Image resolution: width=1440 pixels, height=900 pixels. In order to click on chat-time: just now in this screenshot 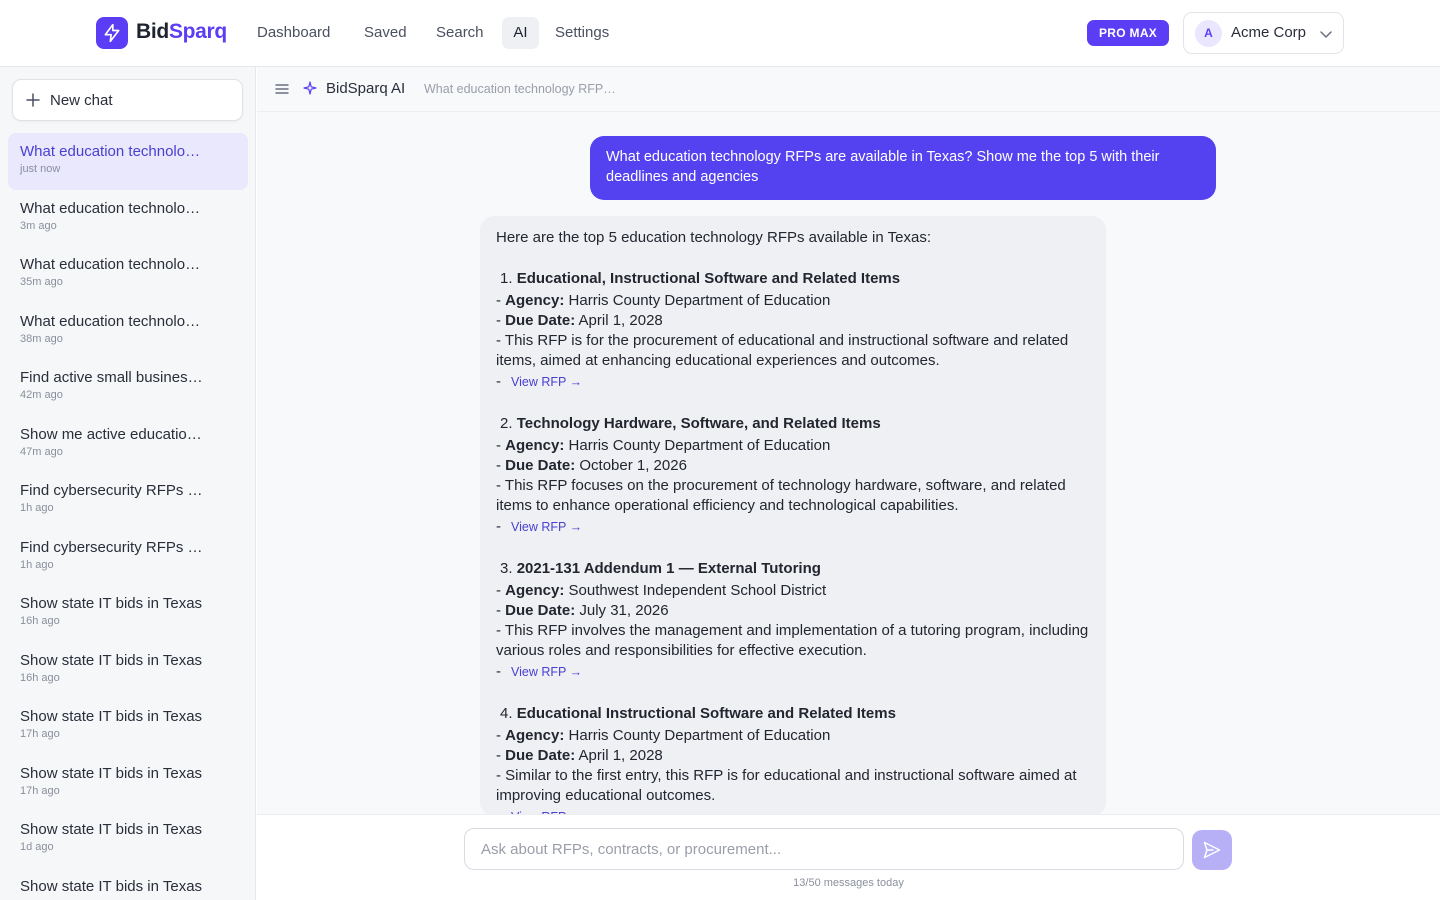, I will do `click(40, 169)`.